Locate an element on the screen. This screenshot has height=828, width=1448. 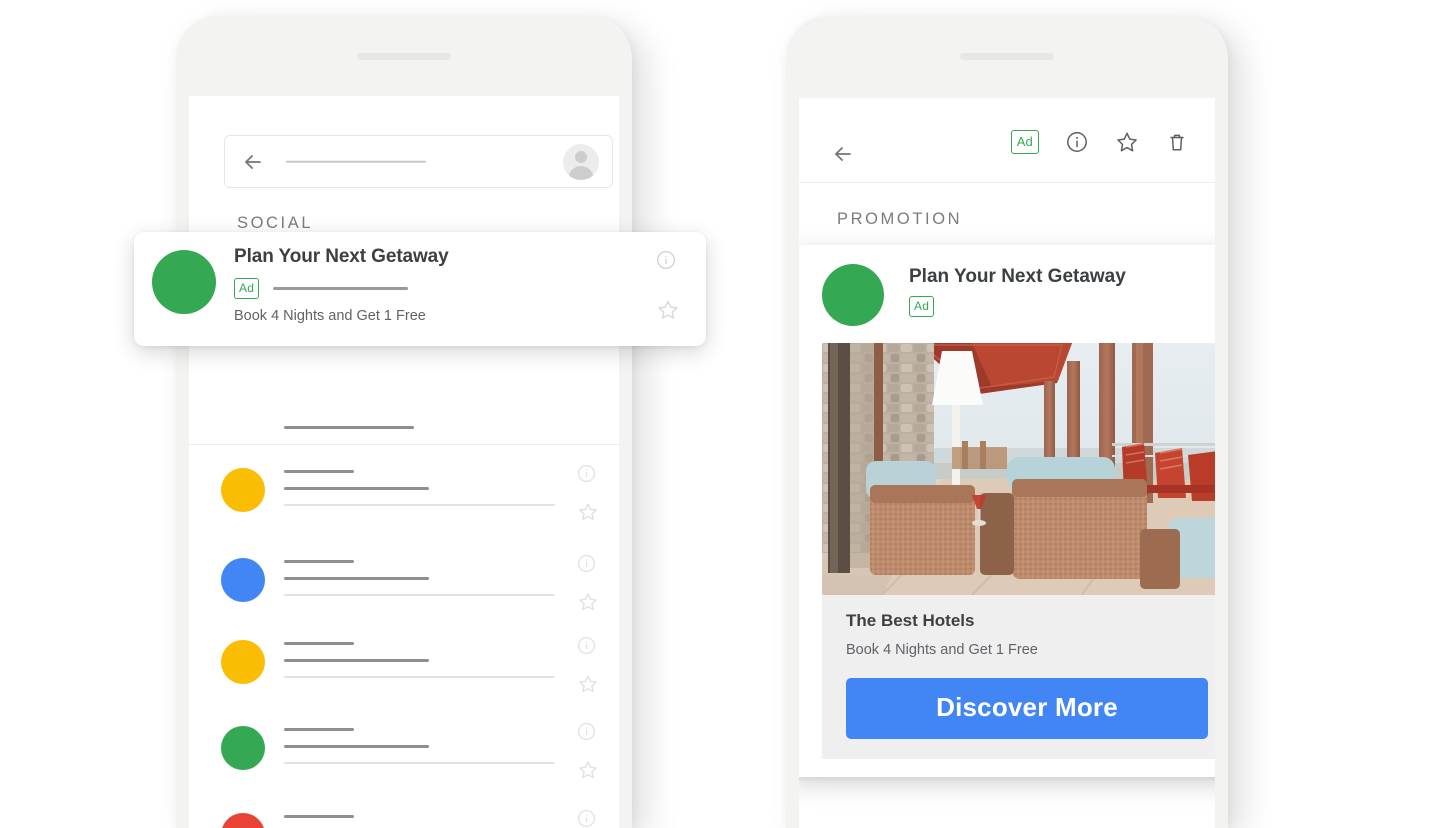
search-input is located at coordinates (418, 161).